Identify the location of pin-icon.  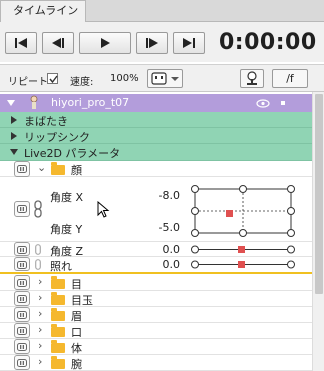
(252, 78).